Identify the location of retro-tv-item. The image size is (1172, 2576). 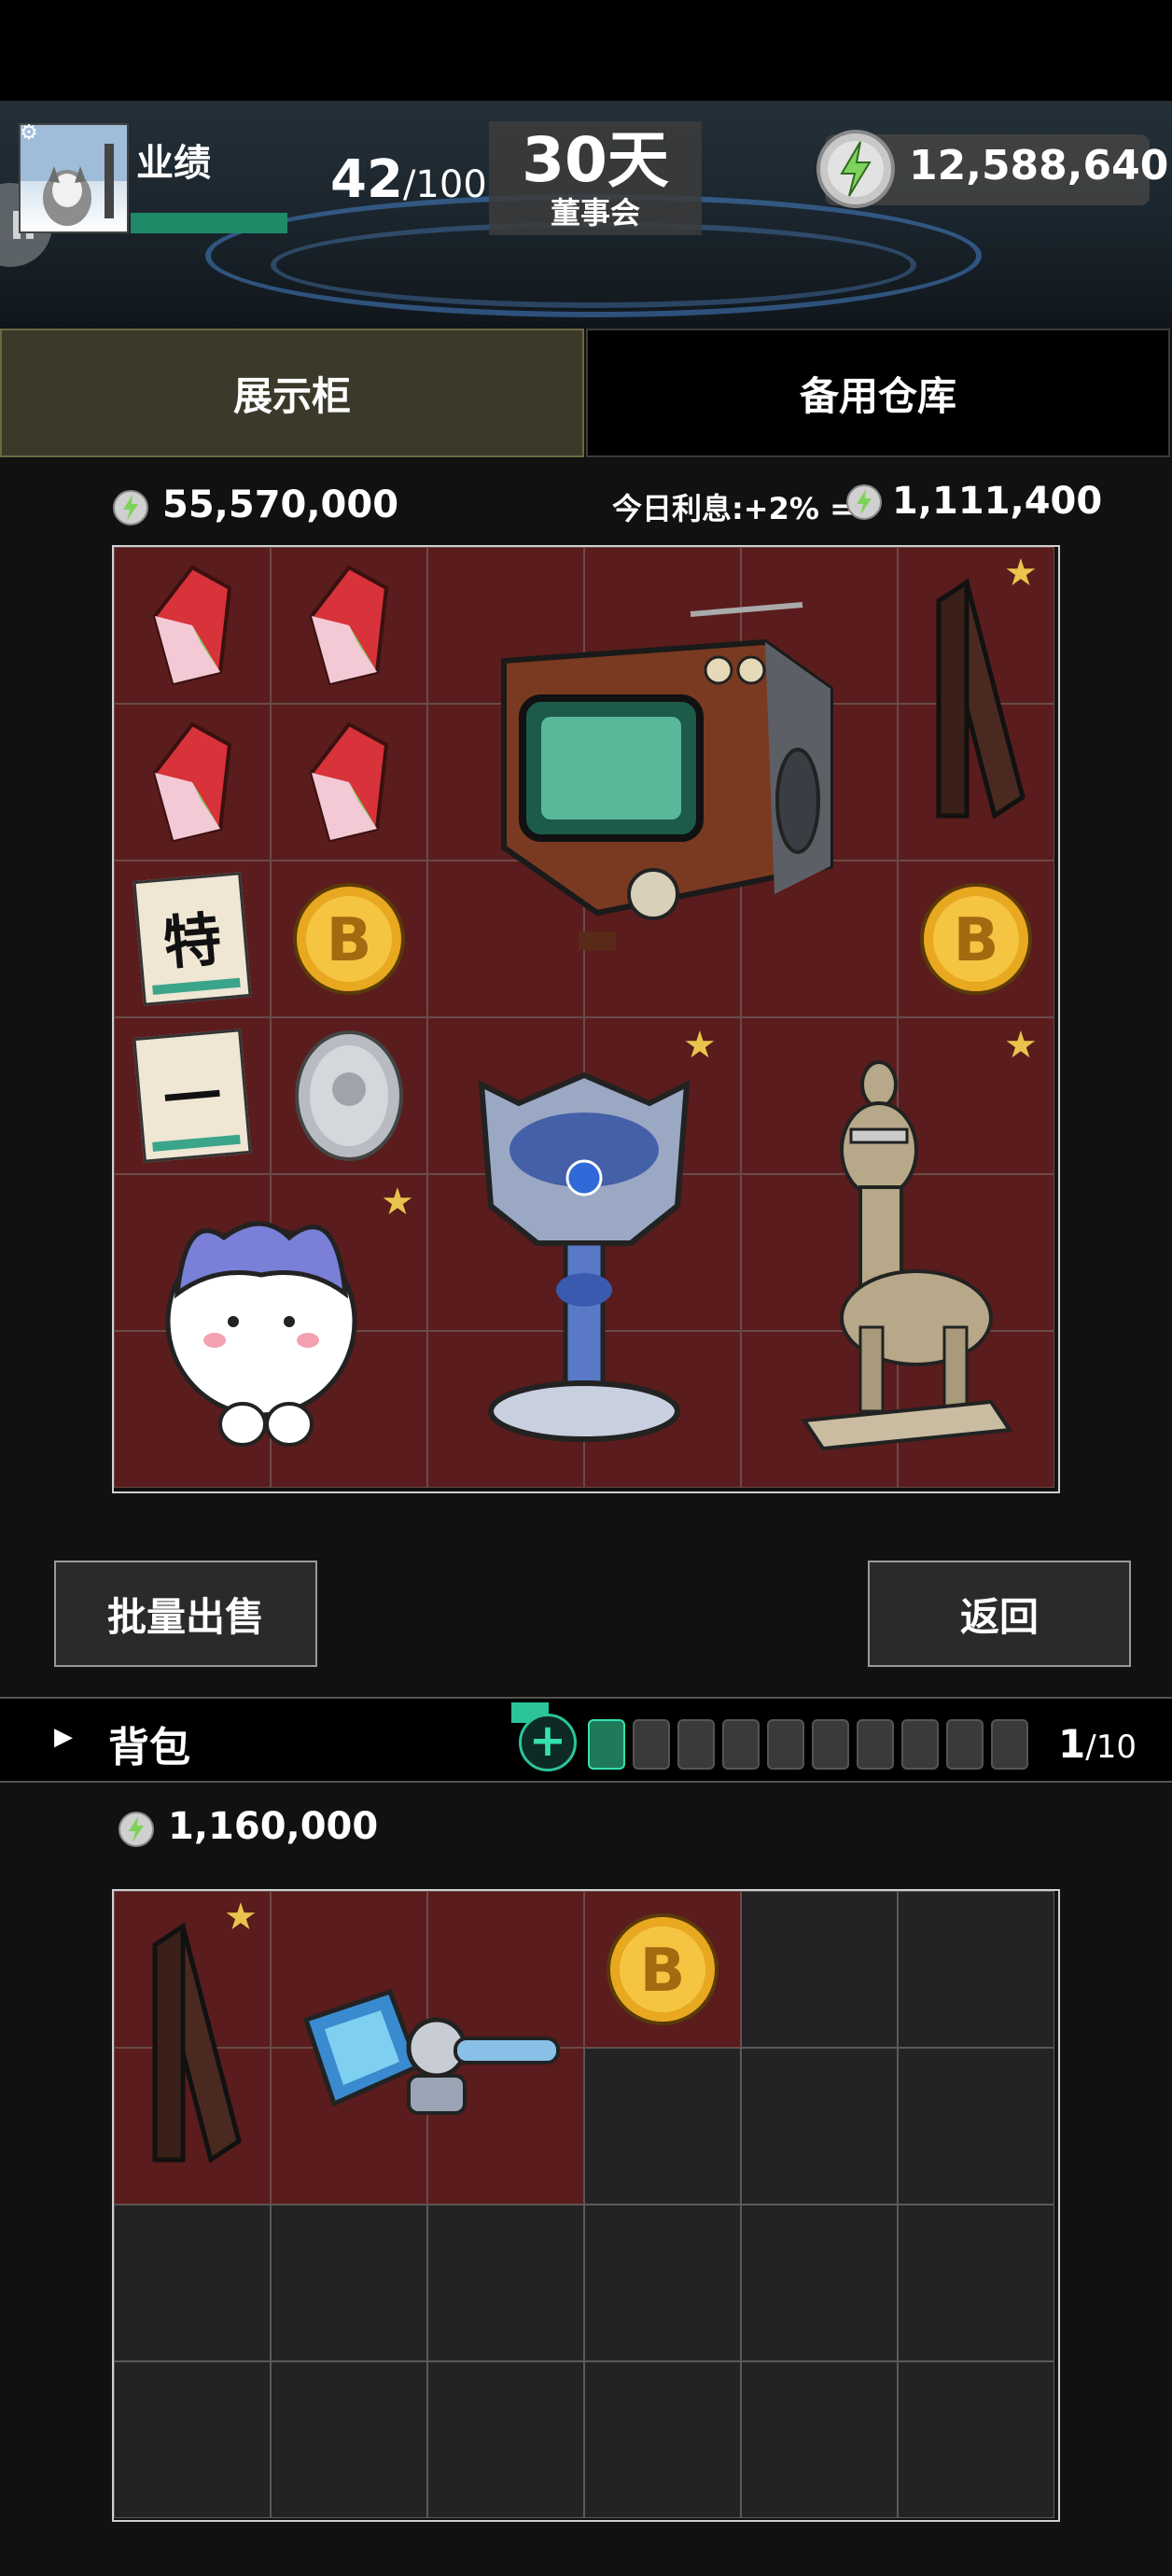
(662, 782).